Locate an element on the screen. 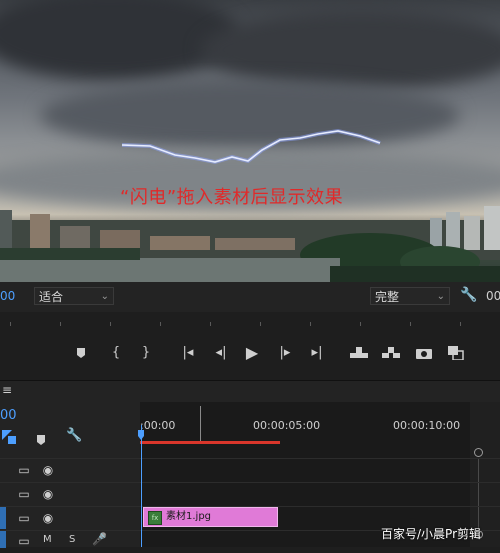 This screenshot has width=500, height=553. effect-caption: “闪电”拖入素材后显示效果 is located at coordinates (232, 197).